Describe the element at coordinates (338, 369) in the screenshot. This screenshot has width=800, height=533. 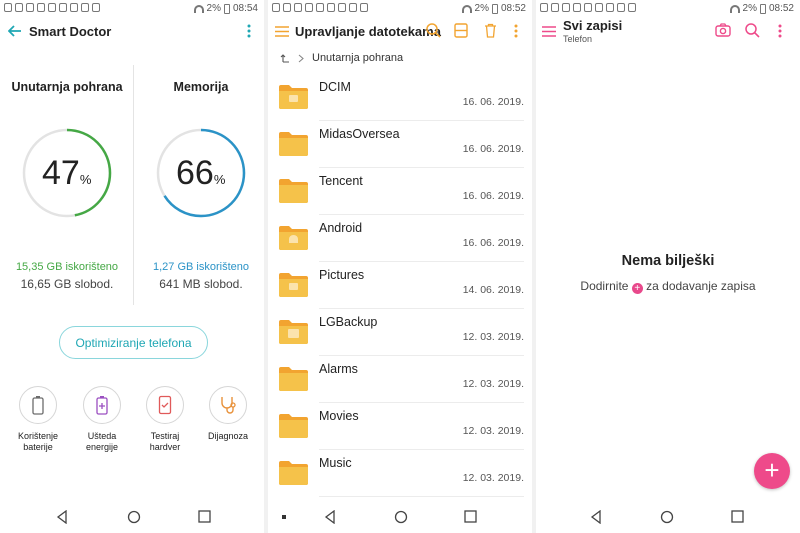
I see `folder-name: Alarms` at that location.